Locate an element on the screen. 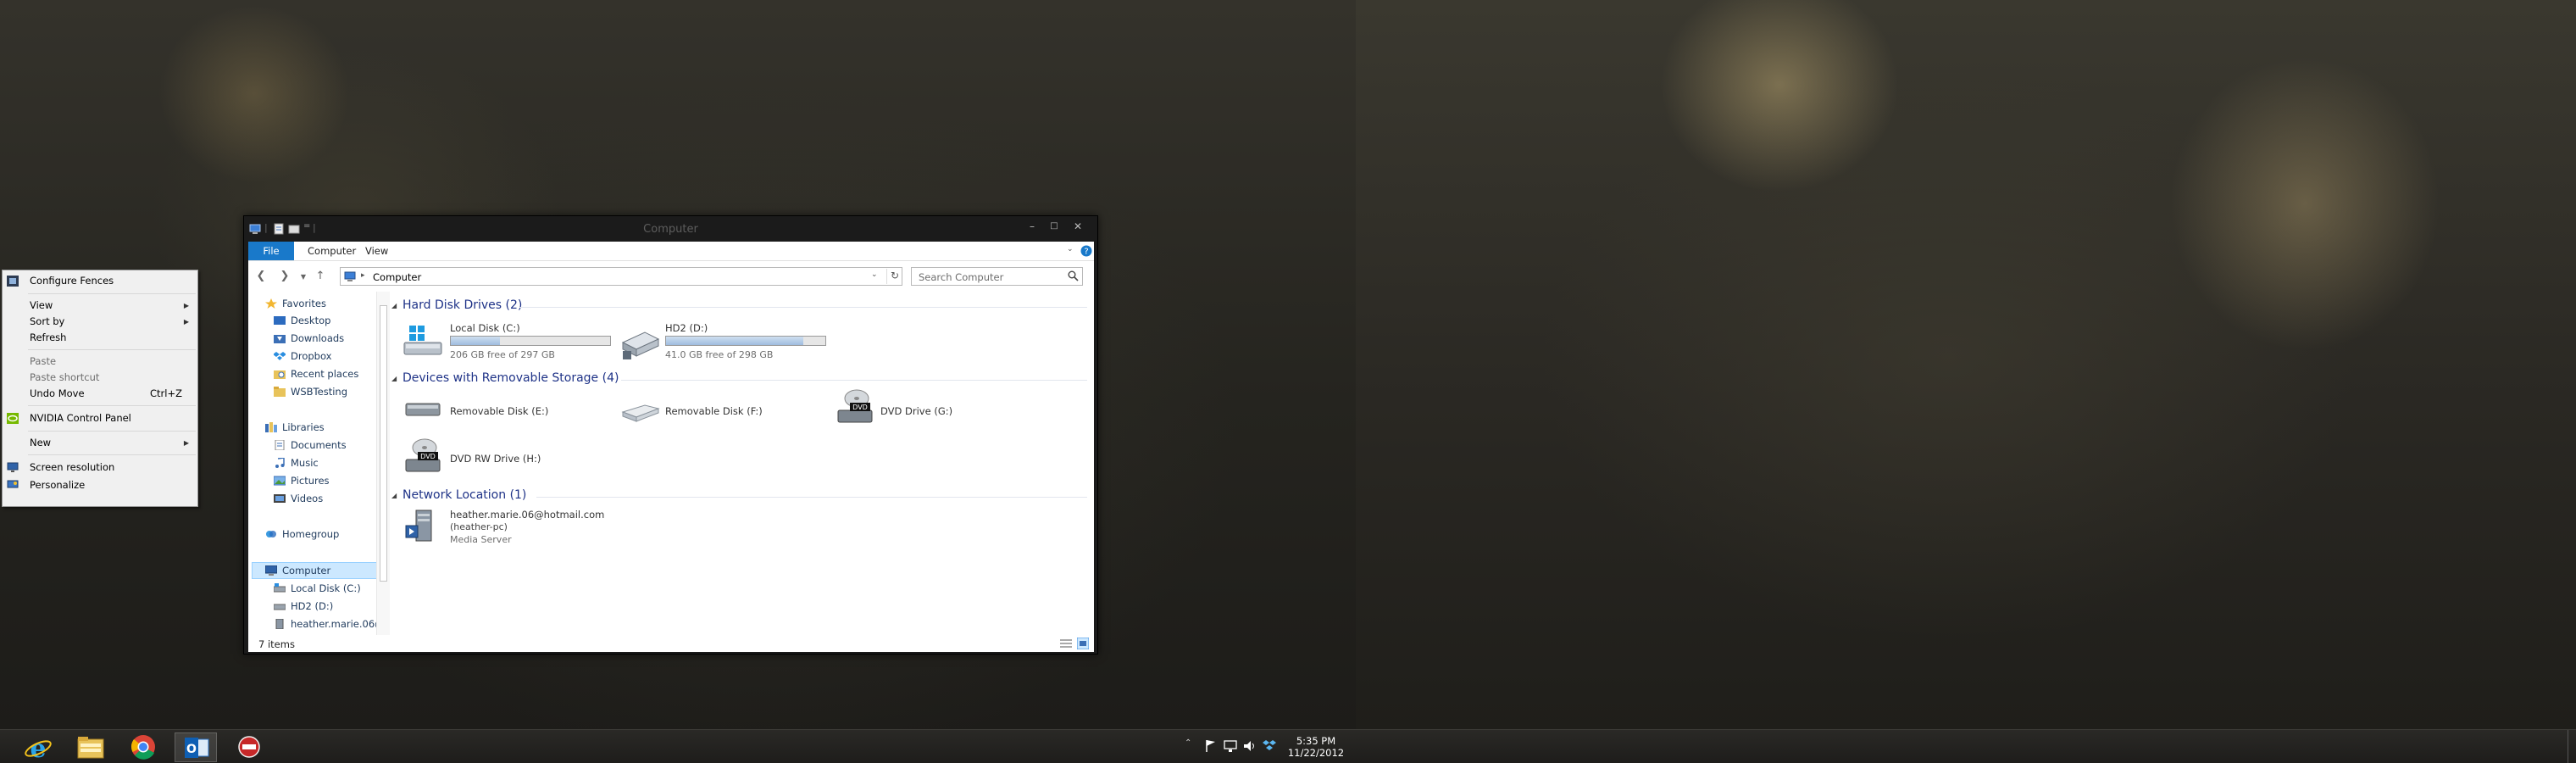 This screenshot has width=2576, height=763. minimize-button: – is located at coordinates (1032, 226).